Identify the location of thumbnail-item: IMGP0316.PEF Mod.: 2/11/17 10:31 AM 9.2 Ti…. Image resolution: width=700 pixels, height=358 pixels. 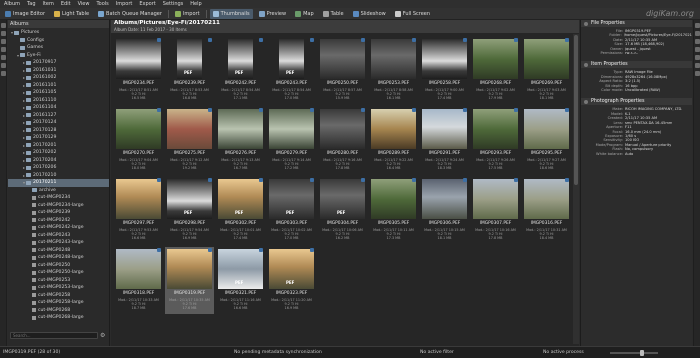
(546, 210).